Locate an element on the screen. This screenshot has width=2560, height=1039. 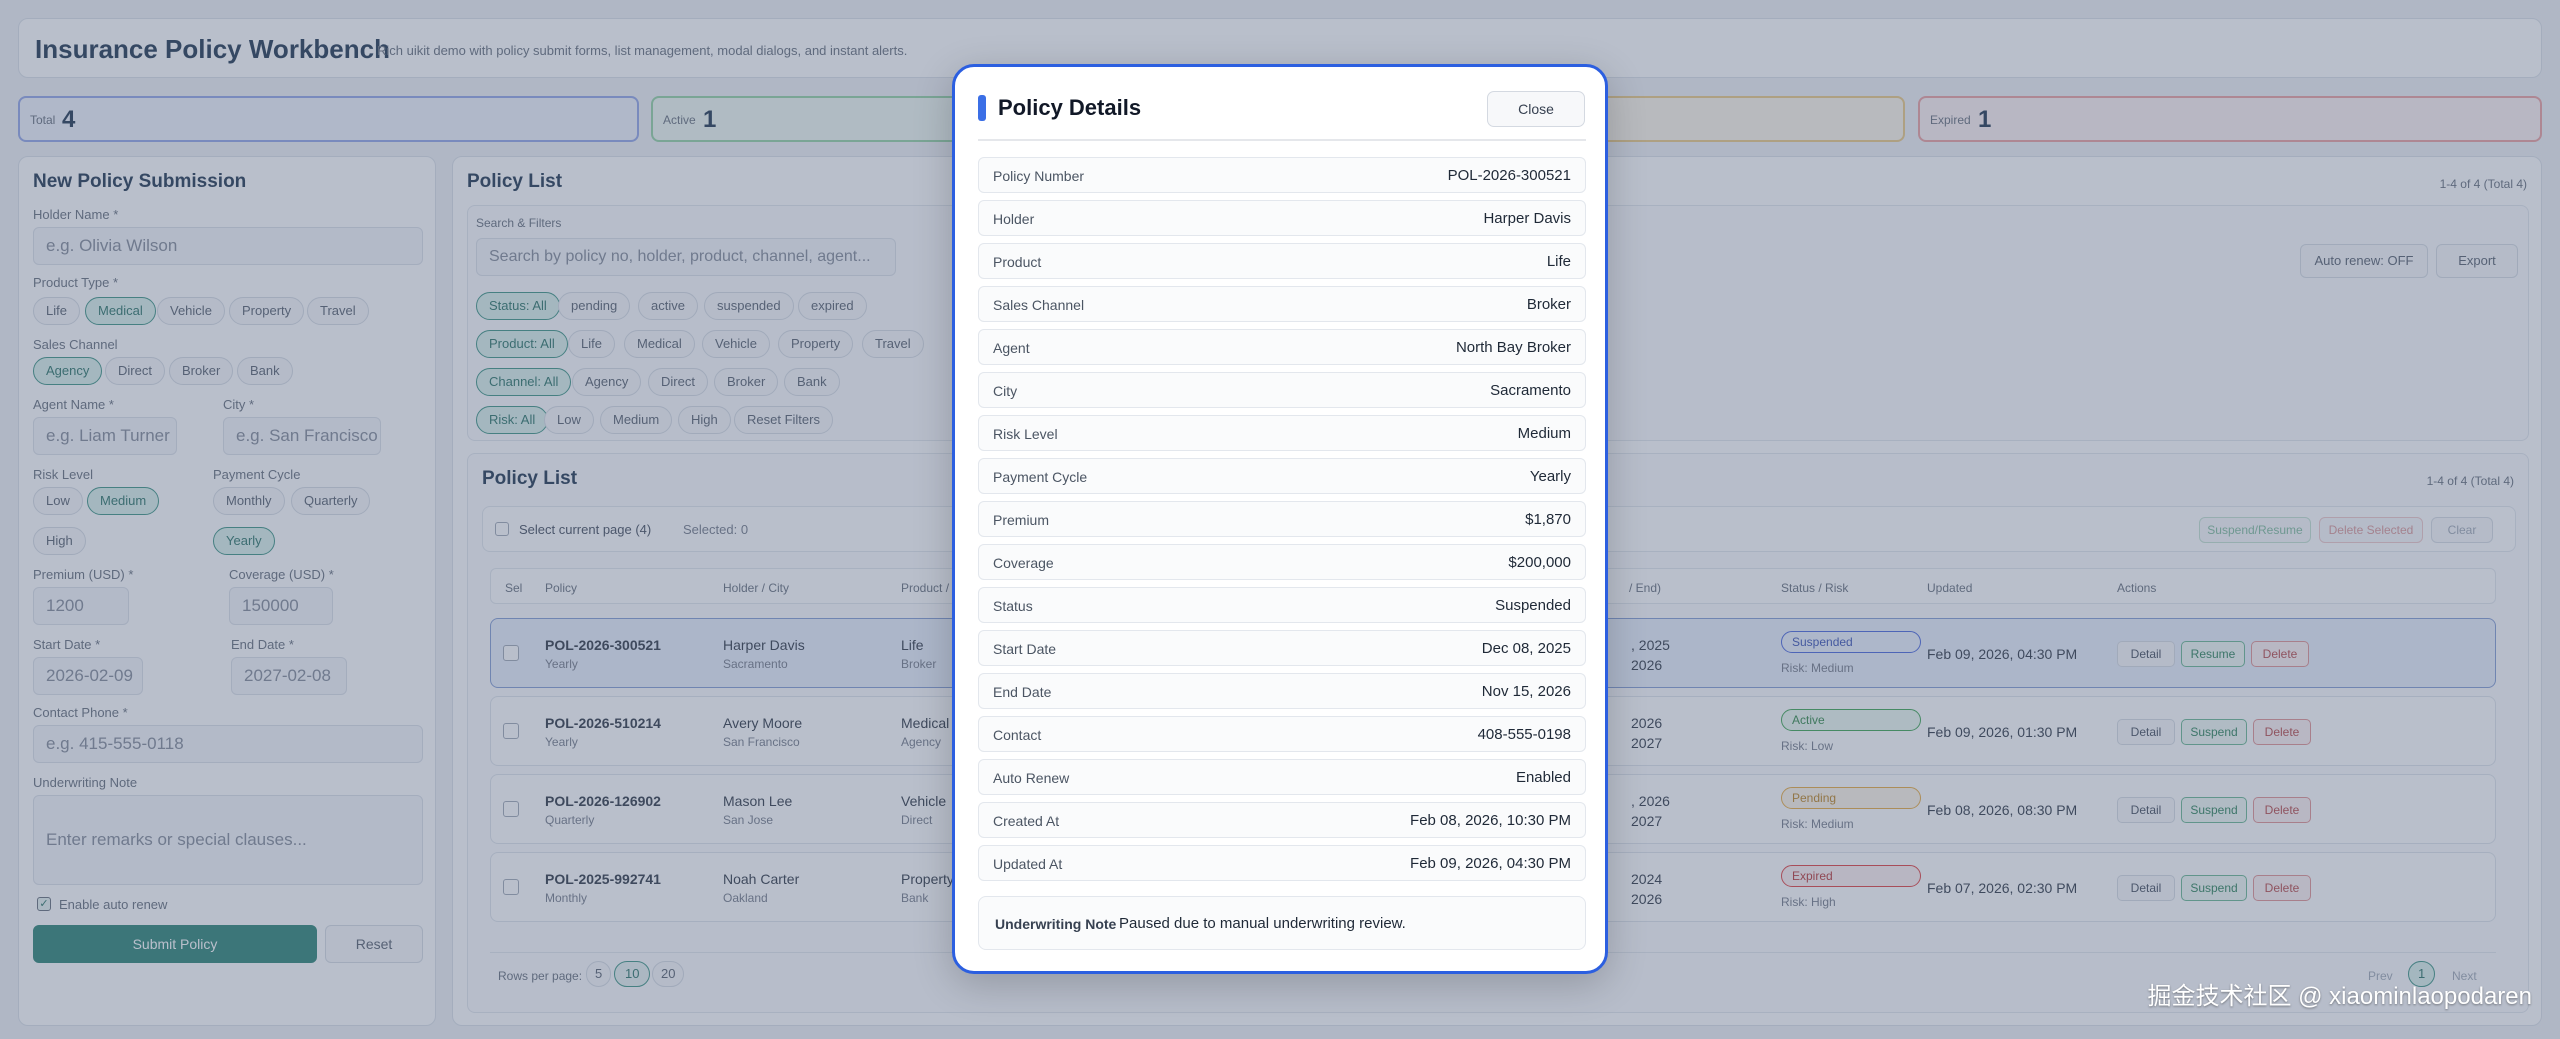
detail-value: Medium is located at coordinates (1544, 433).